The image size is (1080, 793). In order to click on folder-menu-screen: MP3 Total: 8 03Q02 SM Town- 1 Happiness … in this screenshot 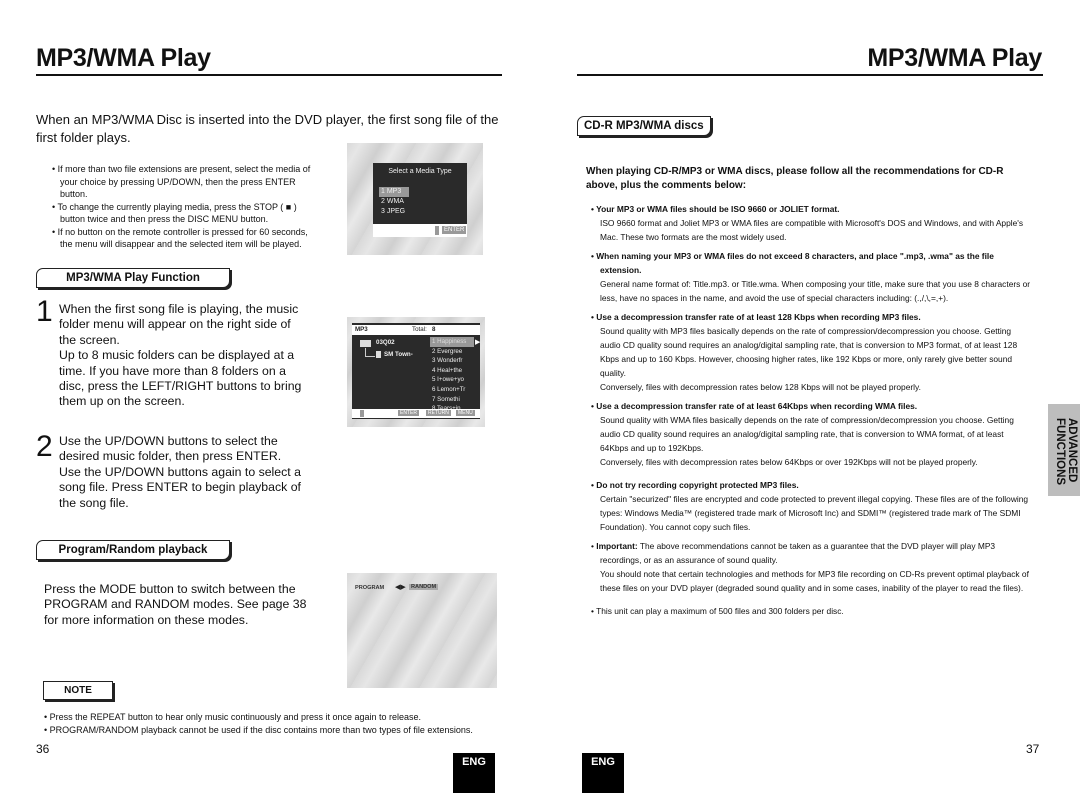, I will do `click(416, 372)`.